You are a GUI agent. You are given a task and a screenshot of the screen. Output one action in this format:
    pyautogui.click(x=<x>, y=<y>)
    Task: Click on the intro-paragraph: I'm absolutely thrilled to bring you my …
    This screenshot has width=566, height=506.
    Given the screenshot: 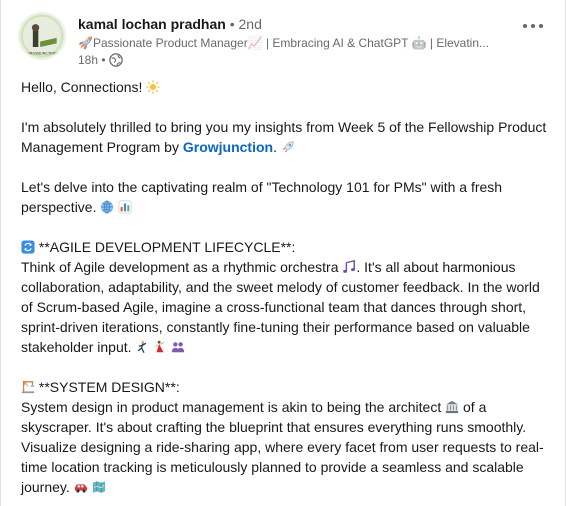 What is the action you would take?
    pyautogui.click(x=286, y=137)
    